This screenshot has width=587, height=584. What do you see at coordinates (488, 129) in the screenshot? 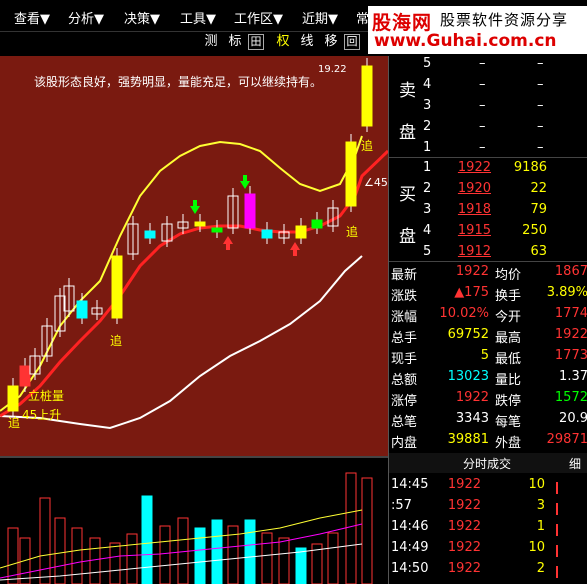
I see `sell-row: 2 – –` at bounding box center [488, 129].